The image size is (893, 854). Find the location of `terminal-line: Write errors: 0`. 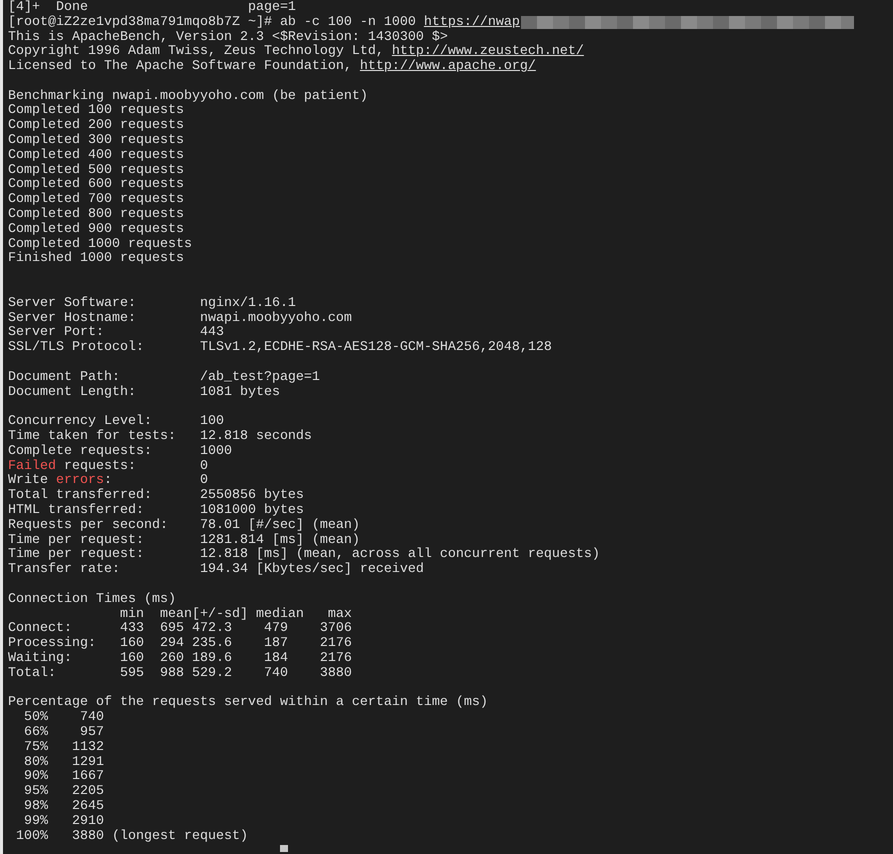

terminal-line: Write errors: 0 is located at coordinates (108, 480).